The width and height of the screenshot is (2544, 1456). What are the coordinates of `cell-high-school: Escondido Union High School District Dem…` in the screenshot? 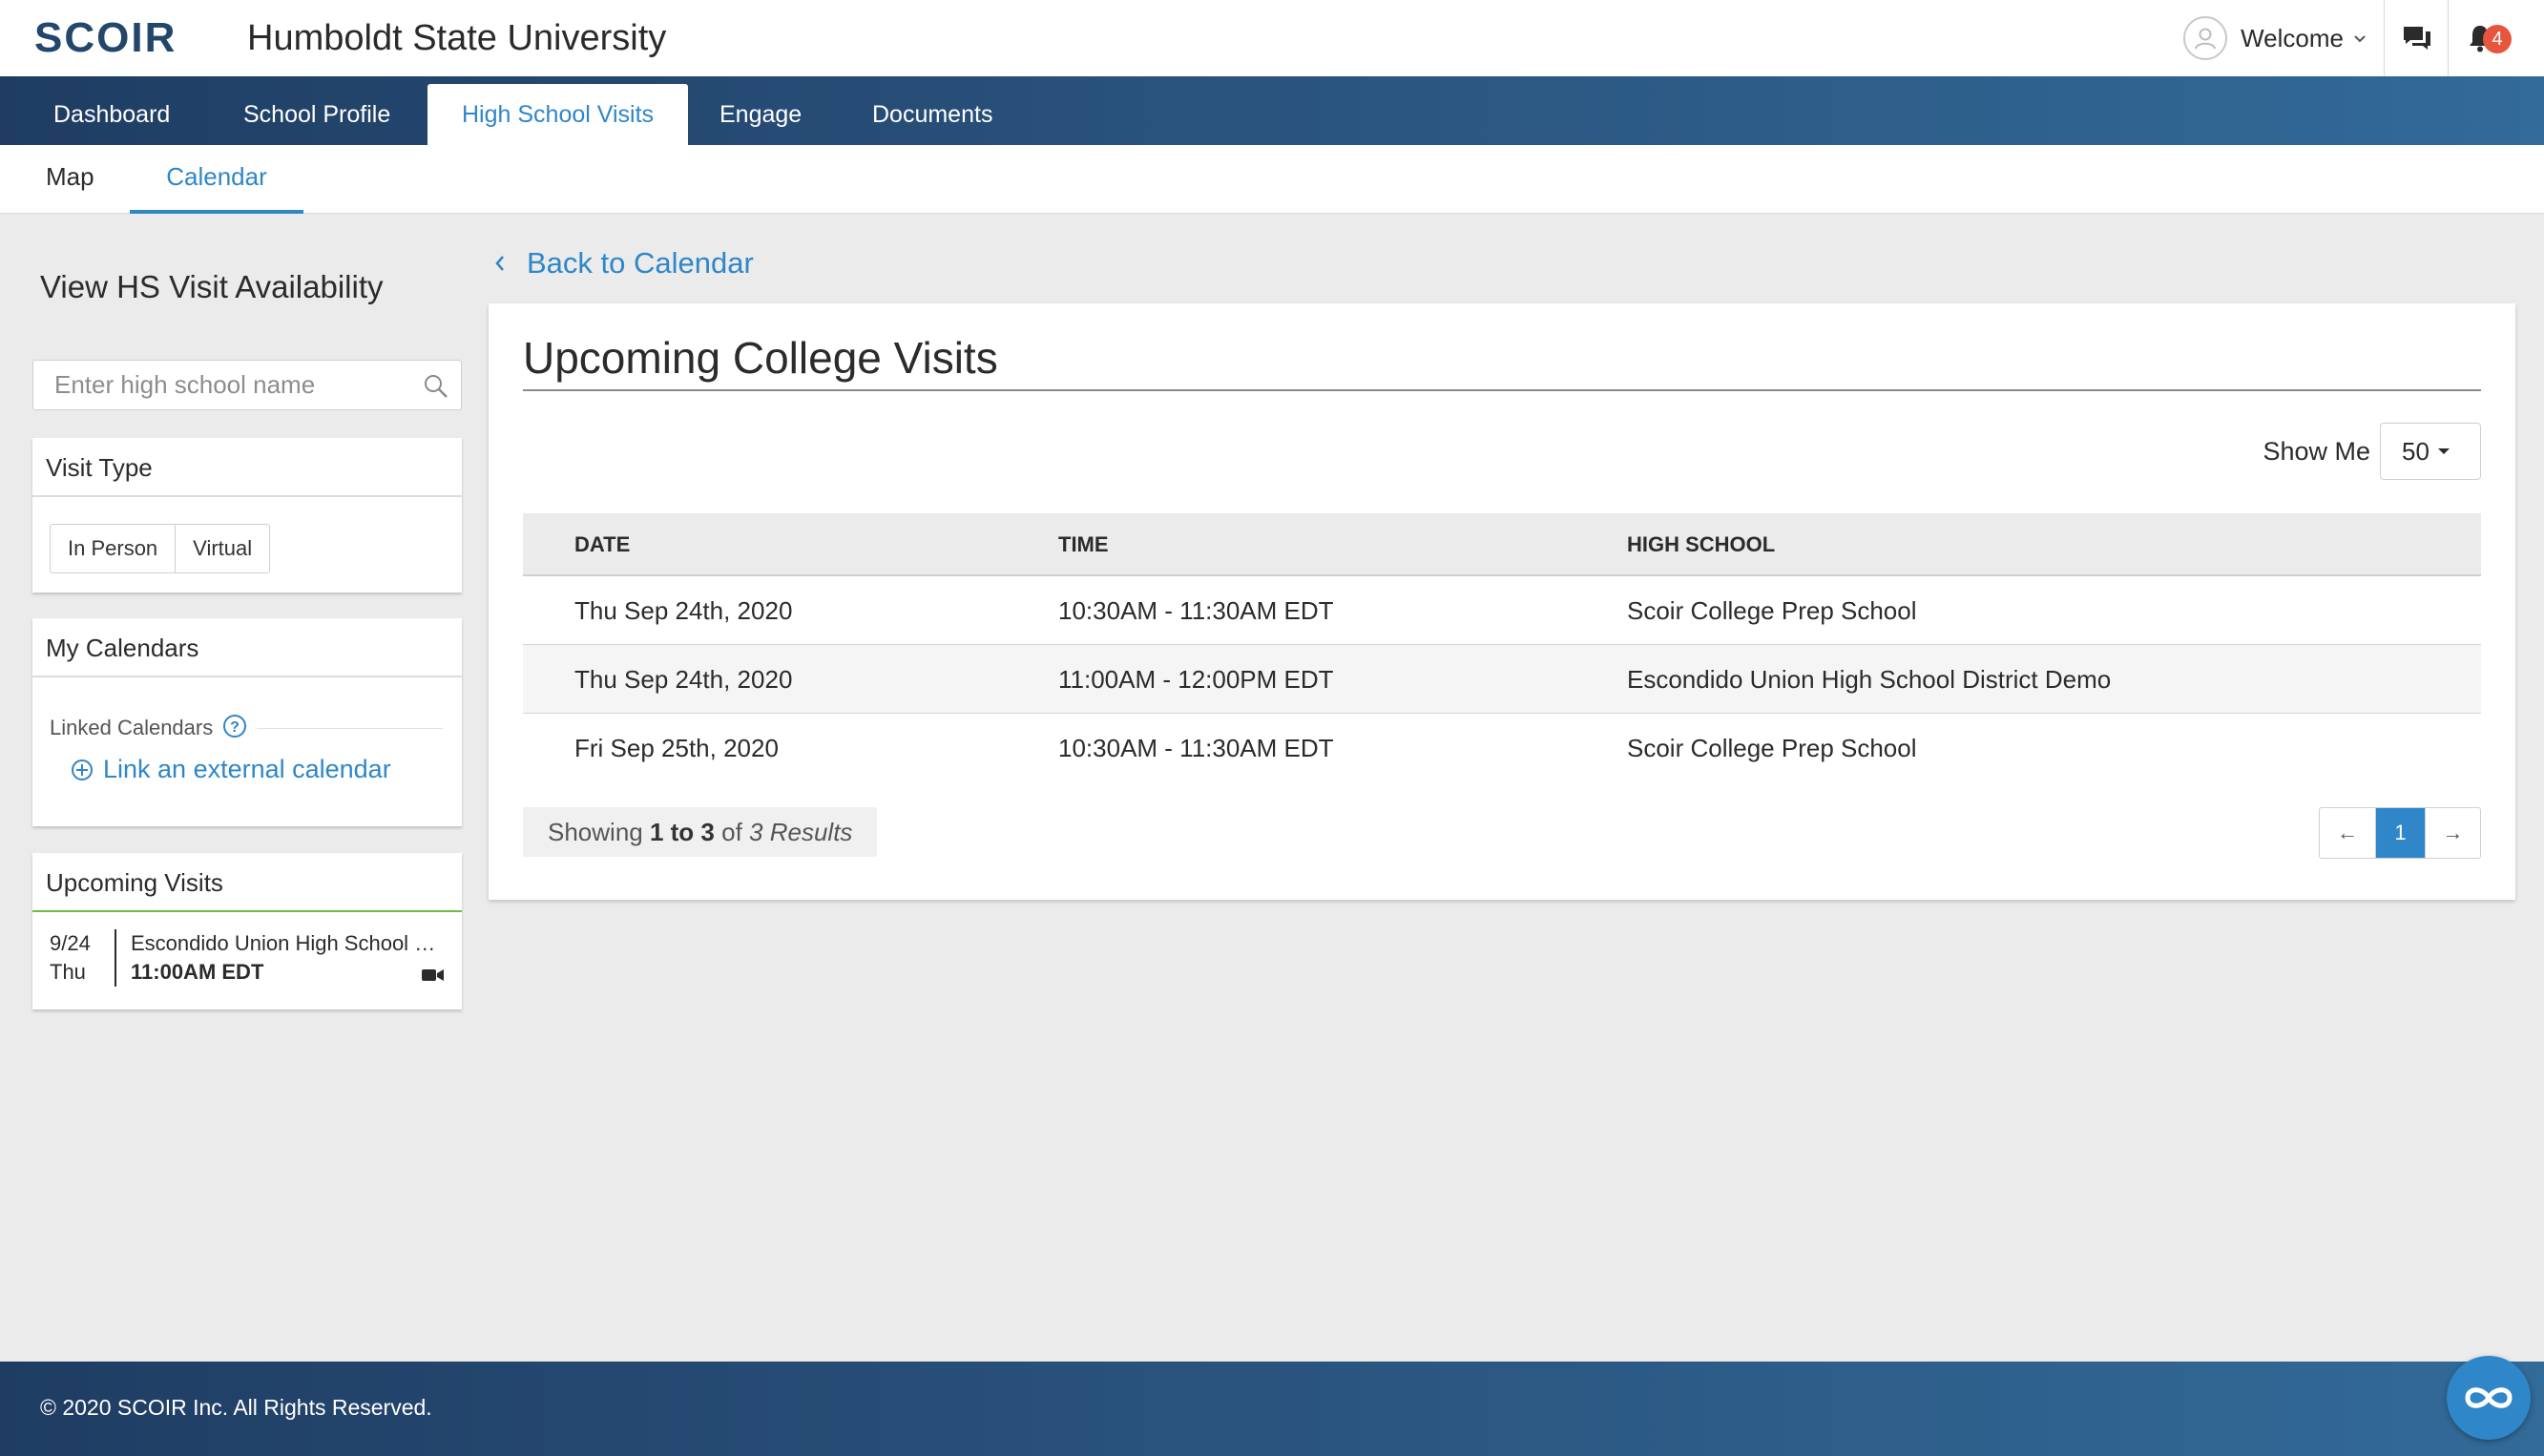 It's located at (1869, 680).